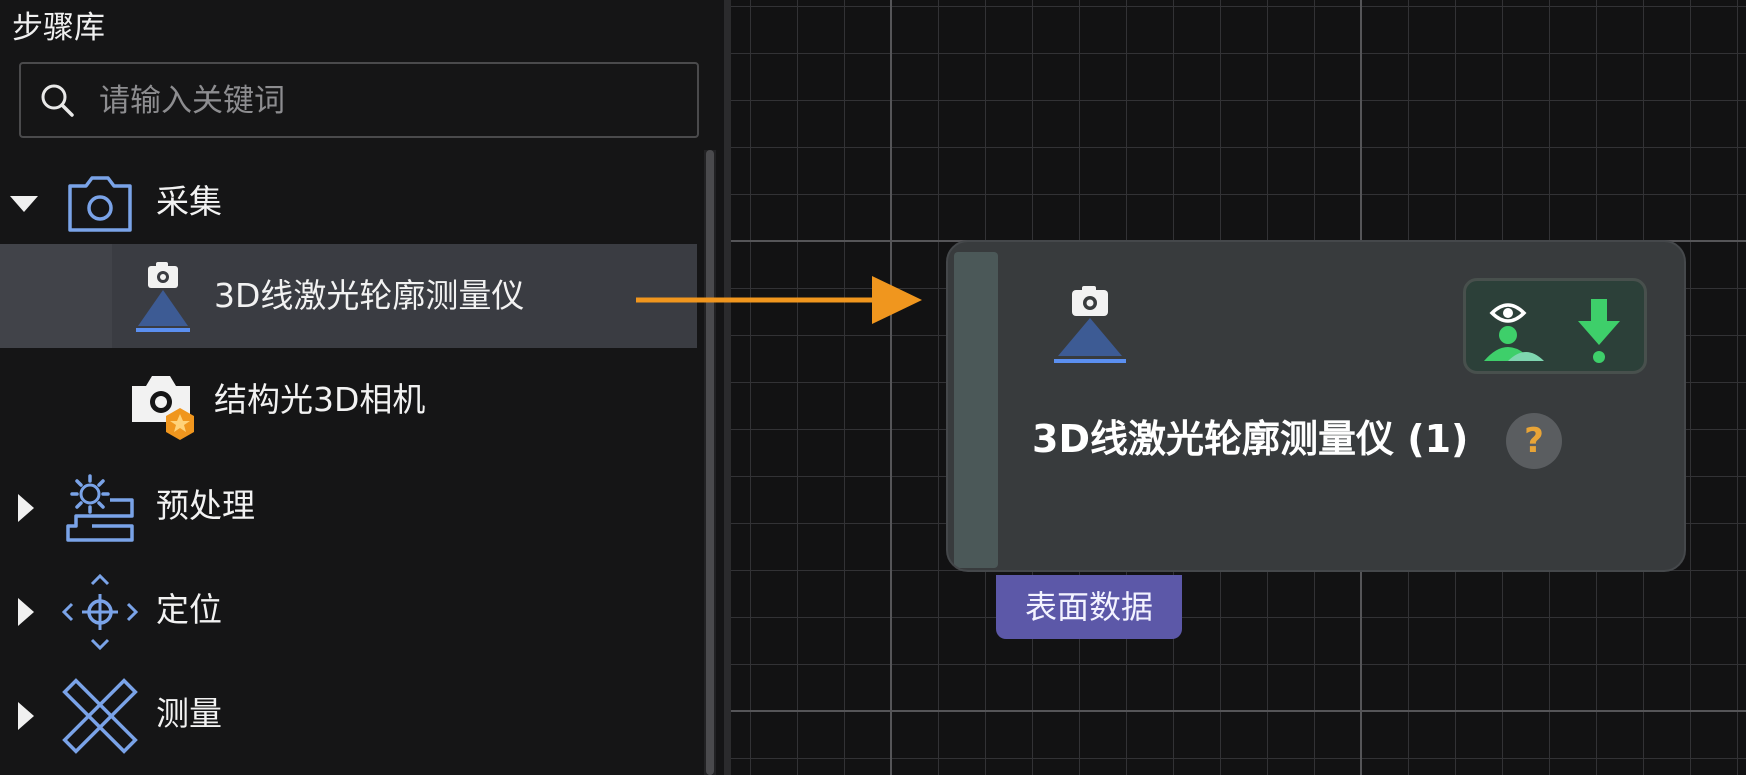 The height and width of the screenshot is (775, 1746). What do you see at coordinates (56, 296) in the screenshot?
I see `selection-gutter` at bounding box center [56, 296].